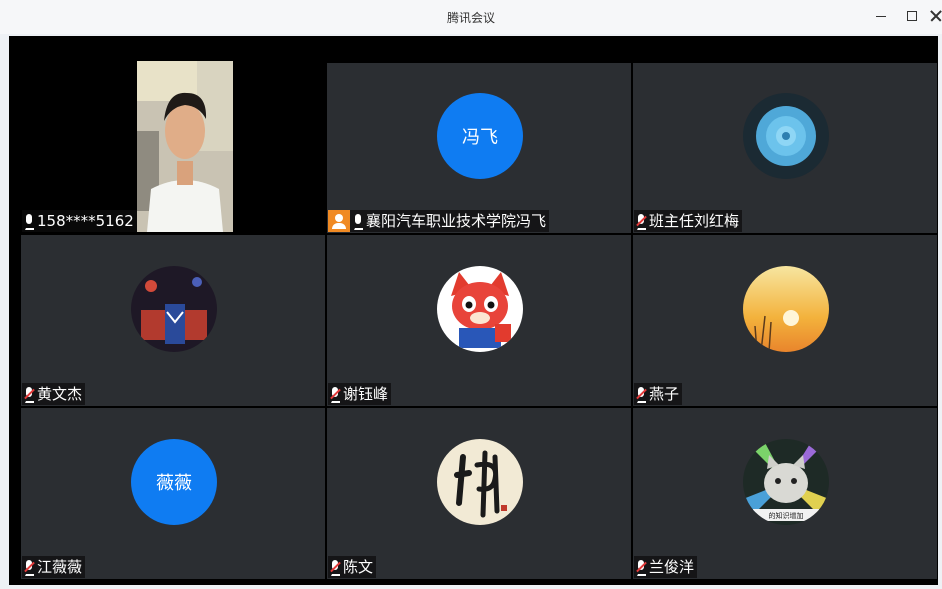  What do you see at coordinates (786, 515) in the screenshot?
I see `avatar-caption: 的知识增加` at bounding box center [786, 515].